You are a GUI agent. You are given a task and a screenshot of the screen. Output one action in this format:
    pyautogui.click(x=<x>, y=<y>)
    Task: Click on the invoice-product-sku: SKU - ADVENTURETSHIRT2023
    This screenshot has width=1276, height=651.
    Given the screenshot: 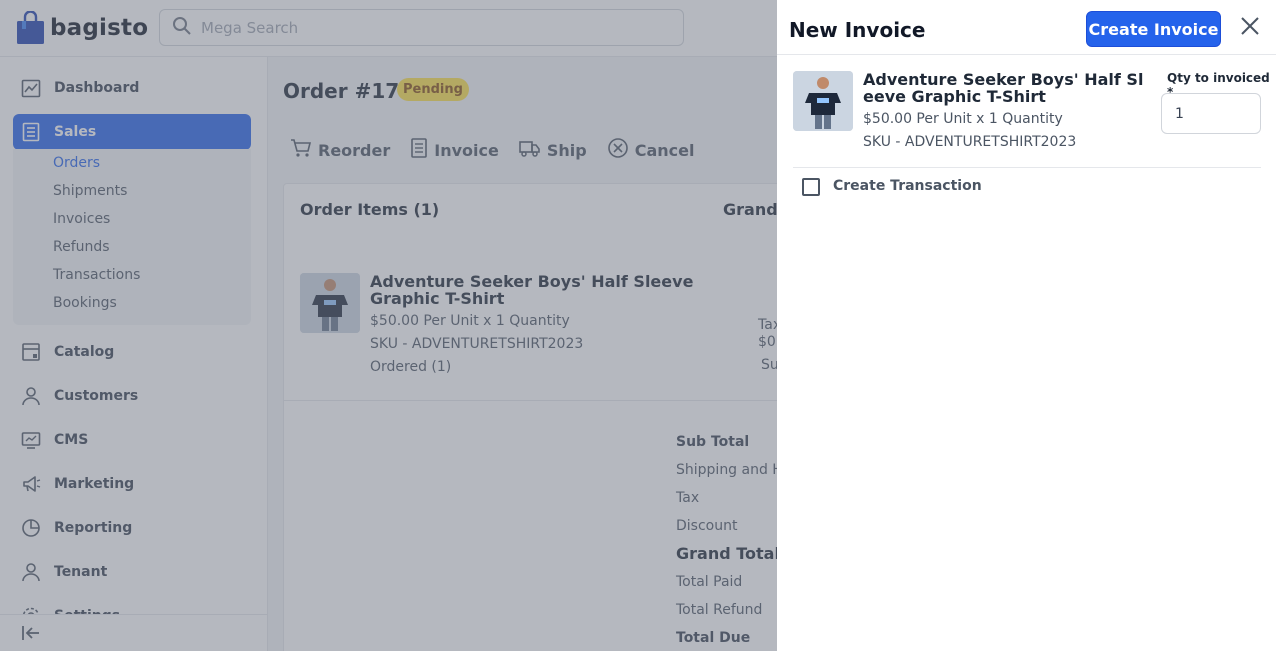 What is the action you would take?
    pyautogui.click(x=970, y=142)
    